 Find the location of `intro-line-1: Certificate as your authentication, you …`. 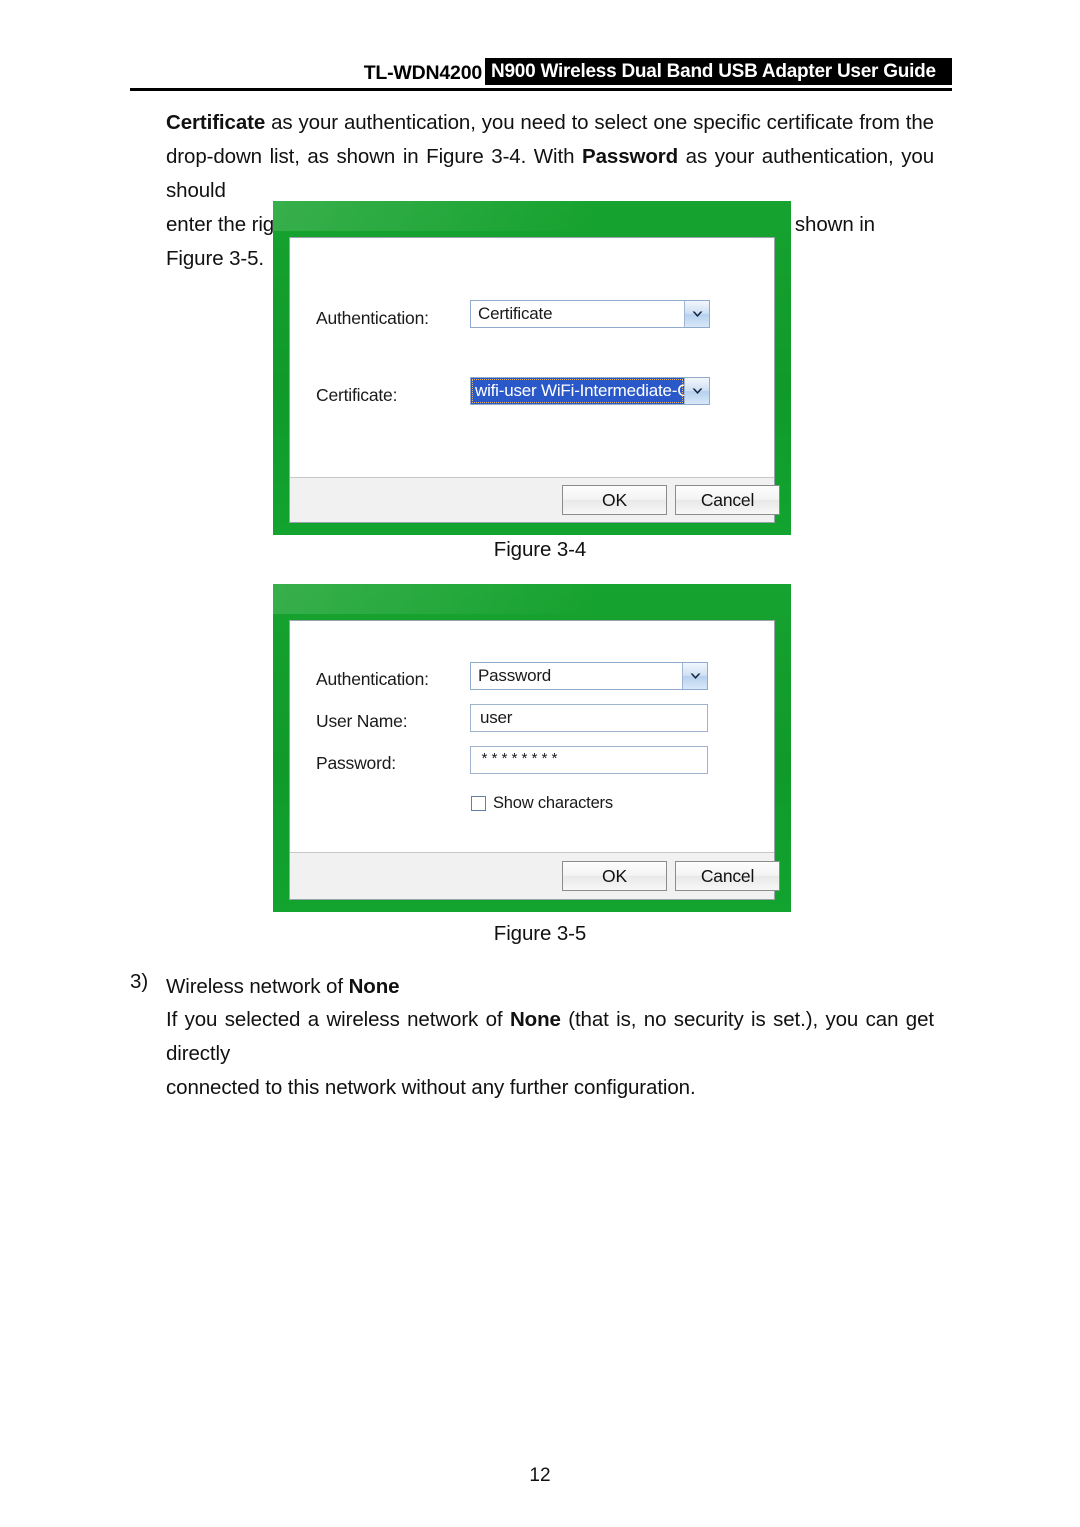

intro-line-1: Certificate as your authentication, you … is located at coordinates (550, 123).